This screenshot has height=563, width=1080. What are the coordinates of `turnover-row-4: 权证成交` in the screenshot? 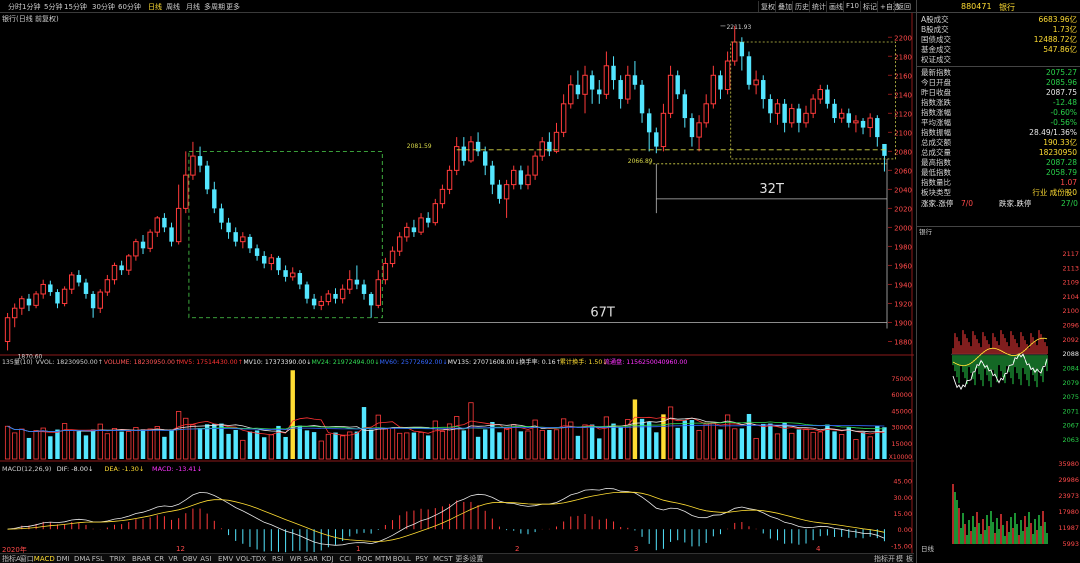 It's located at (999, 60).